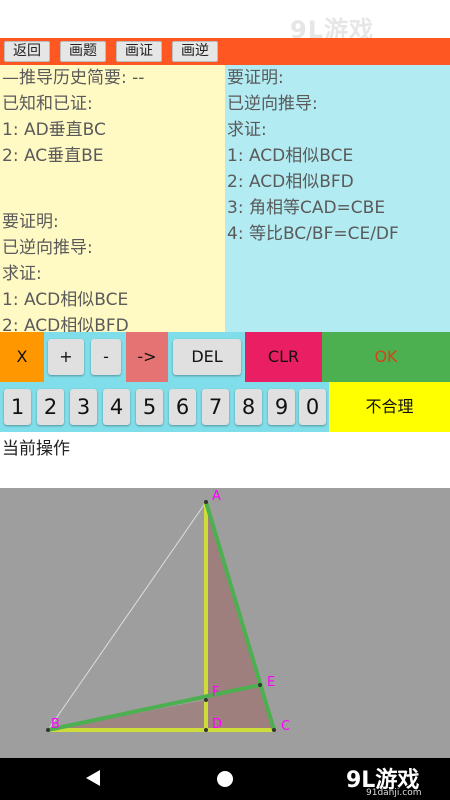 This screenshot has height=800, width=450. What do you see at coordinates (93, 778) in the screenshot?
I see `back-icon` at bounding box center [93, 778].